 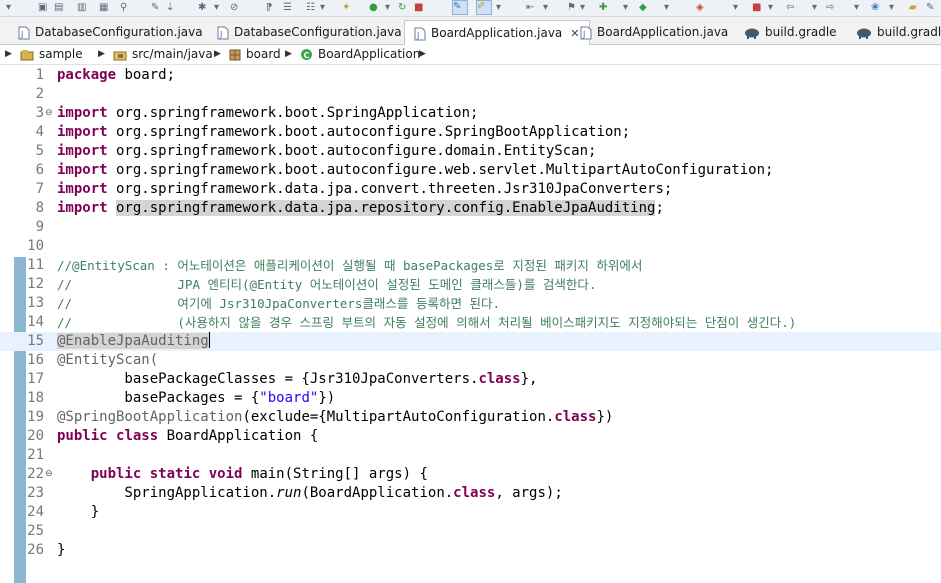 What do you see at coordinates (163, 54) in the screenshot?
I see `breadcrumb-source-folder: src/main/java` at bounding box center [163, 54].